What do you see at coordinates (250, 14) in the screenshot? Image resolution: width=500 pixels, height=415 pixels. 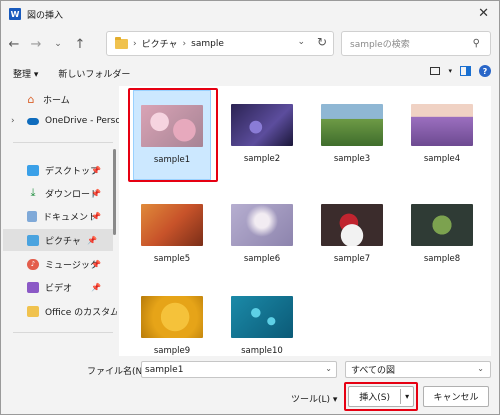 I see `title-bar: W 図の挿入 ✕` at bounding box center [250, 14].